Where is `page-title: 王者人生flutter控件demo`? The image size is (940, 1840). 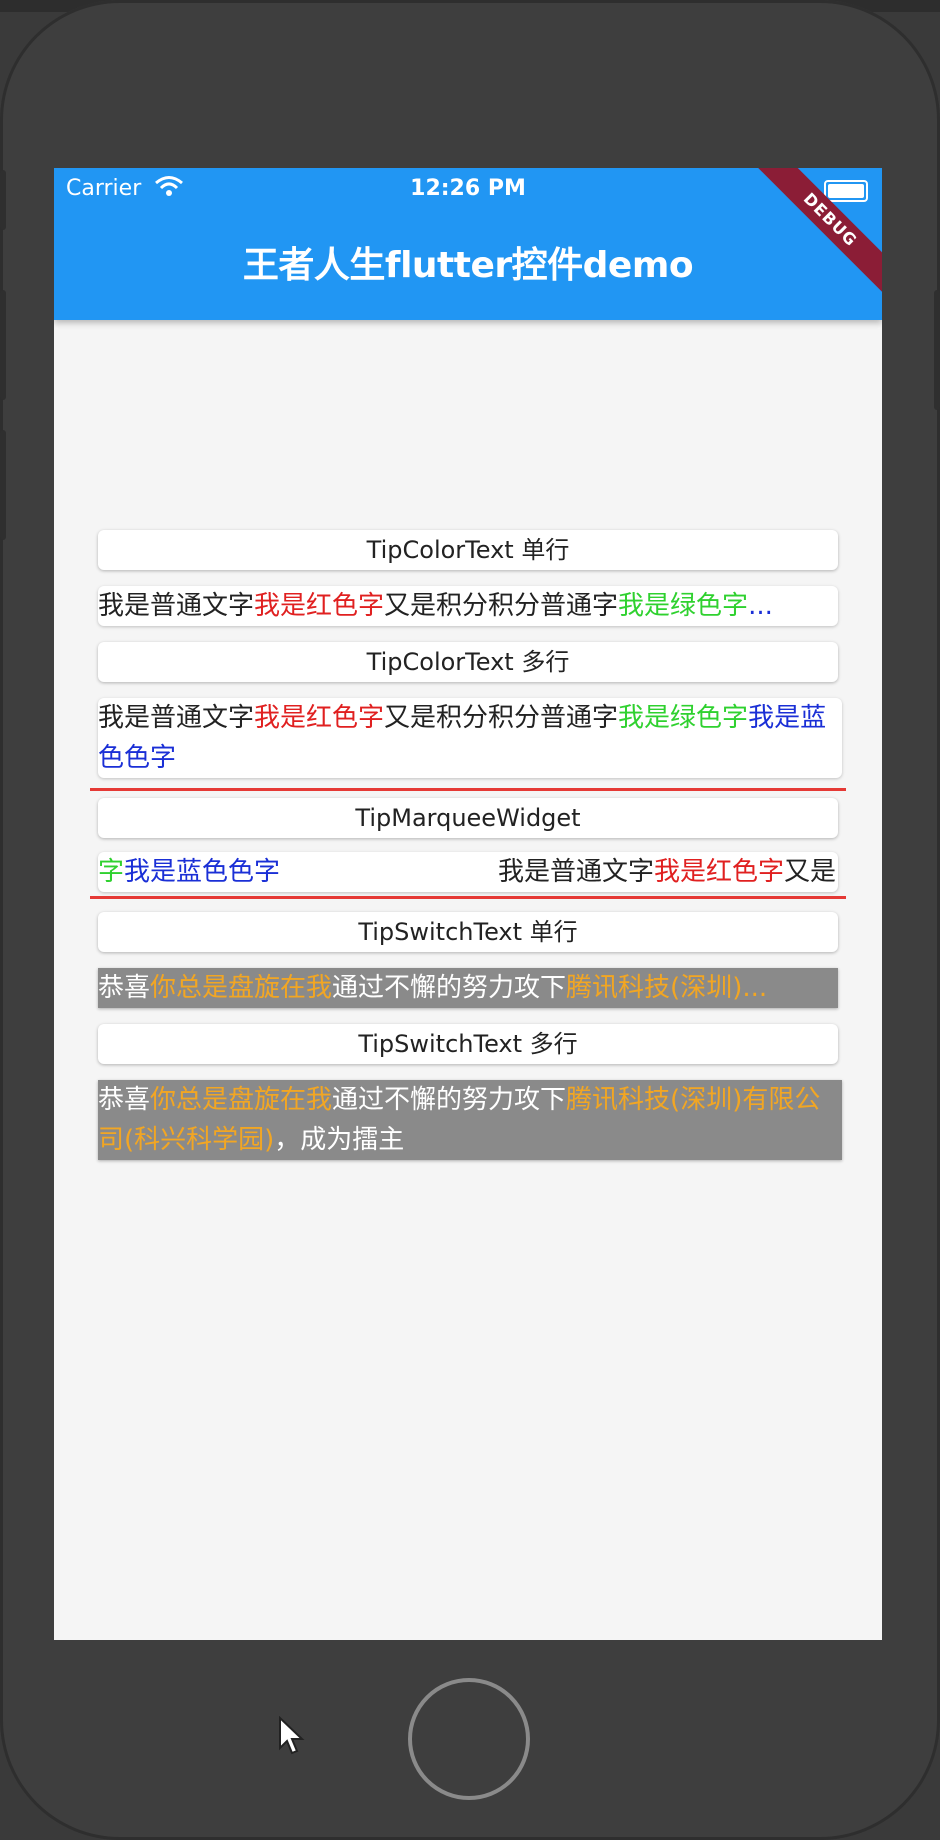 page-title: 王者人生flutter控件demo is located at coordinates (468, 265).